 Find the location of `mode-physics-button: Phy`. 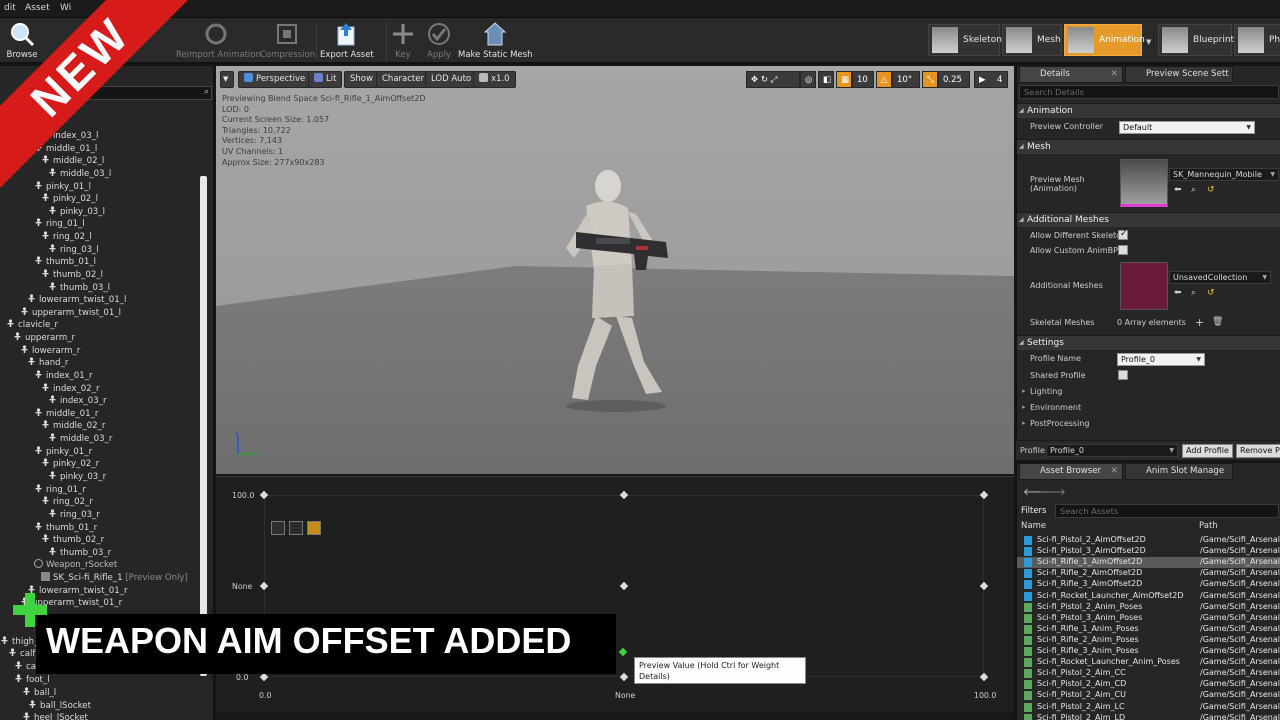

mode-physics-button: Phy is located at coordinates (1257, 40).